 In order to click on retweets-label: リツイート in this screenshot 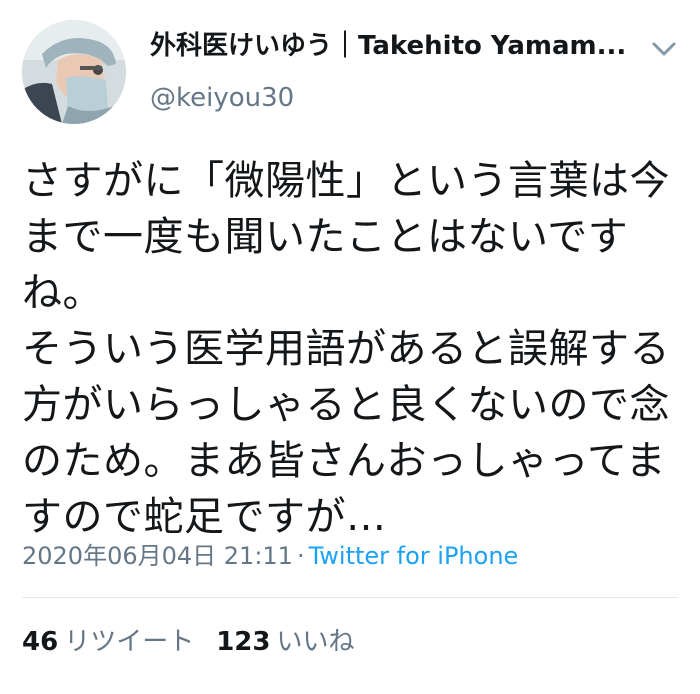, I will do `click(129, 642)`.